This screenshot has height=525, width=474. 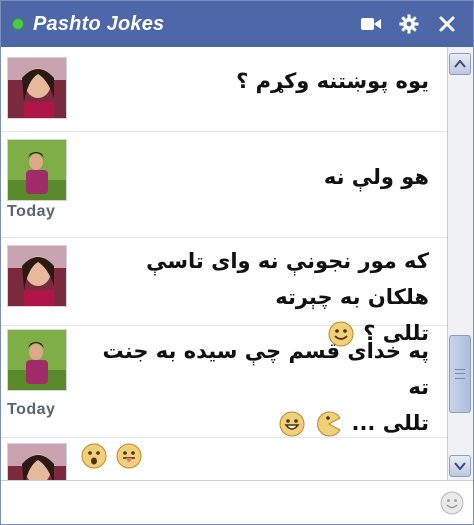 I want to click on gear-icon, so click(x=409, y=24).